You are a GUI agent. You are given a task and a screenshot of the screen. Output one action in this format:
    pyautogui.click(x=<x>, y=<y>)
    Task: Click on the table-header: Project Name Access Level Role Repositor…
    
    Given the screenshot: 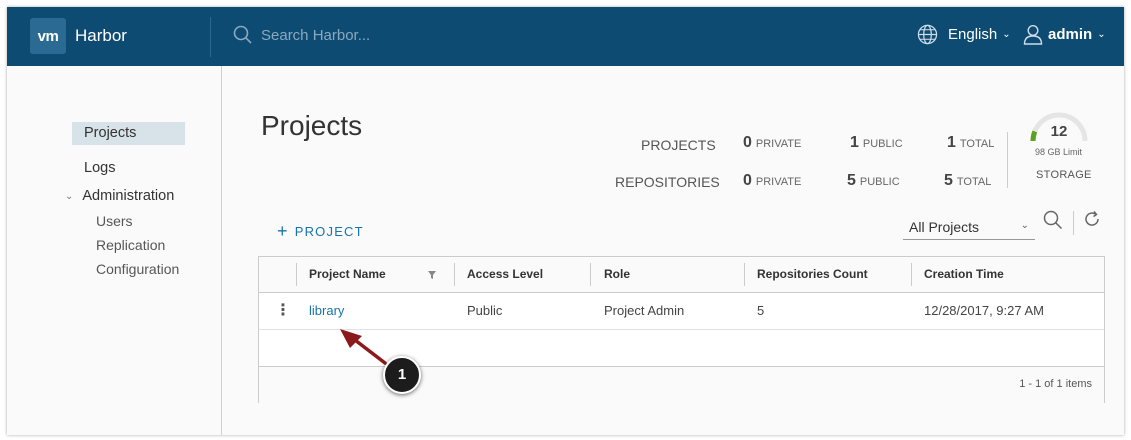 What is the action you would take?
    pyautogui.click(x=681, y=275)
    